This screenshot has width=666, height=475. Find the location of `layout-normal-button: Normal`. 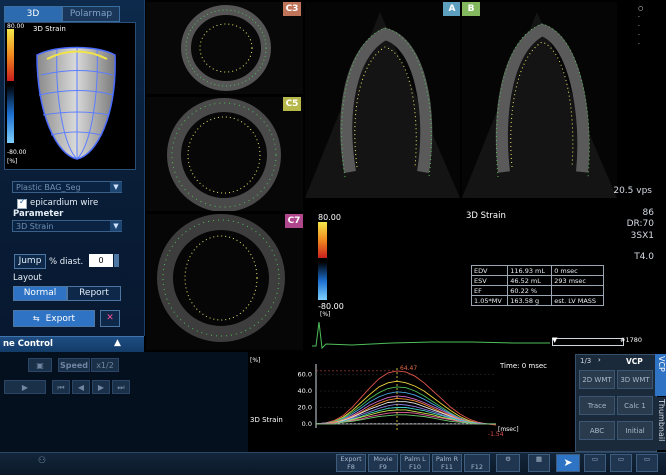

layout-normal-button: Normal is located at coordinates (40, 293).